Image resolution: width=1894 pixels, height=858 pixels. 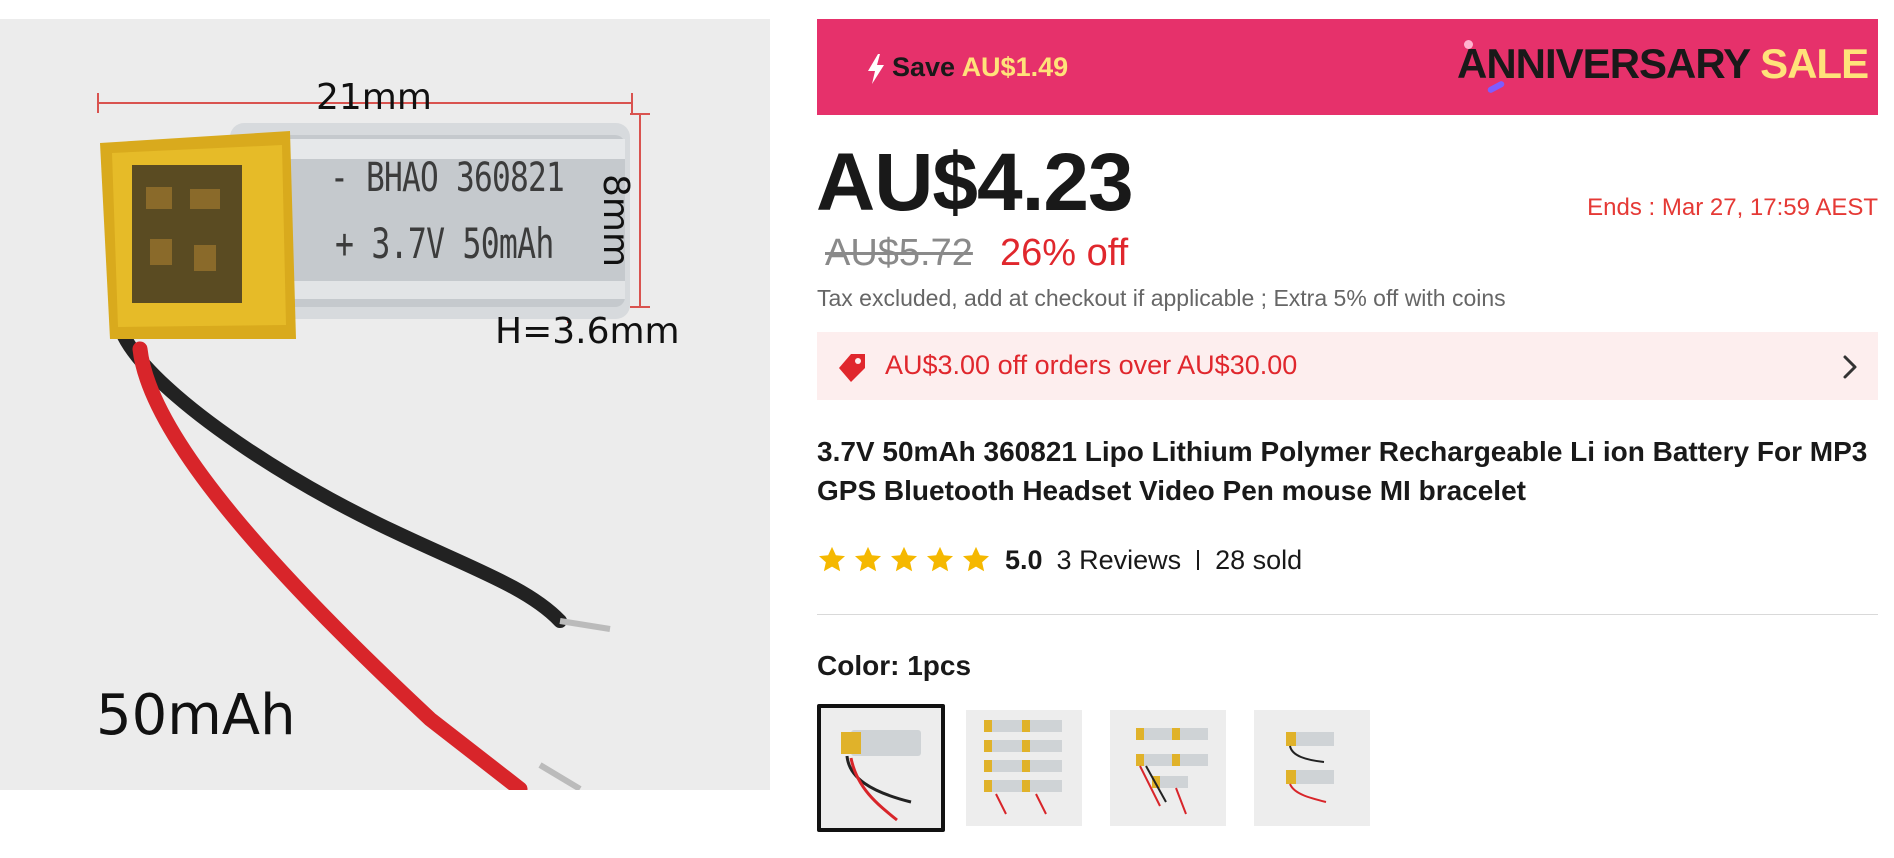 I want to click on dimension-thickness-label: H=3.6mm, so click(x=587, y=331).